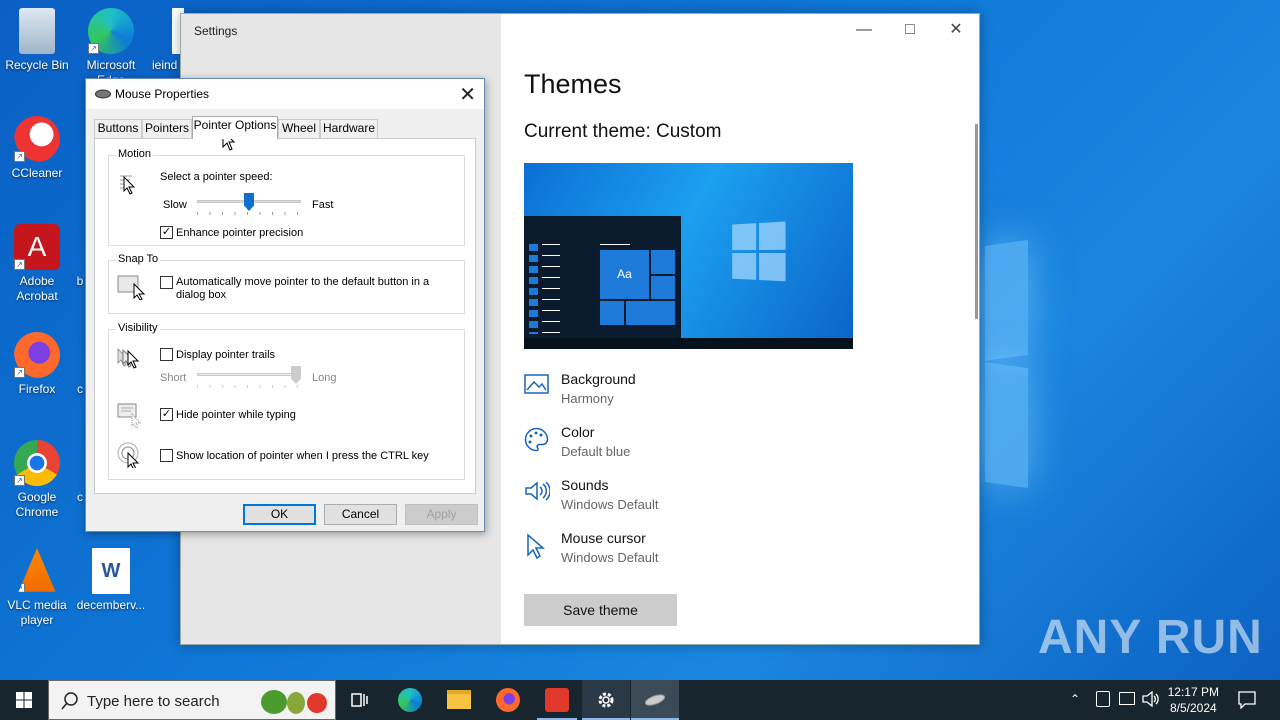  I want to click on pointer-trails-label: Display pointer trails, so click(226, 355).